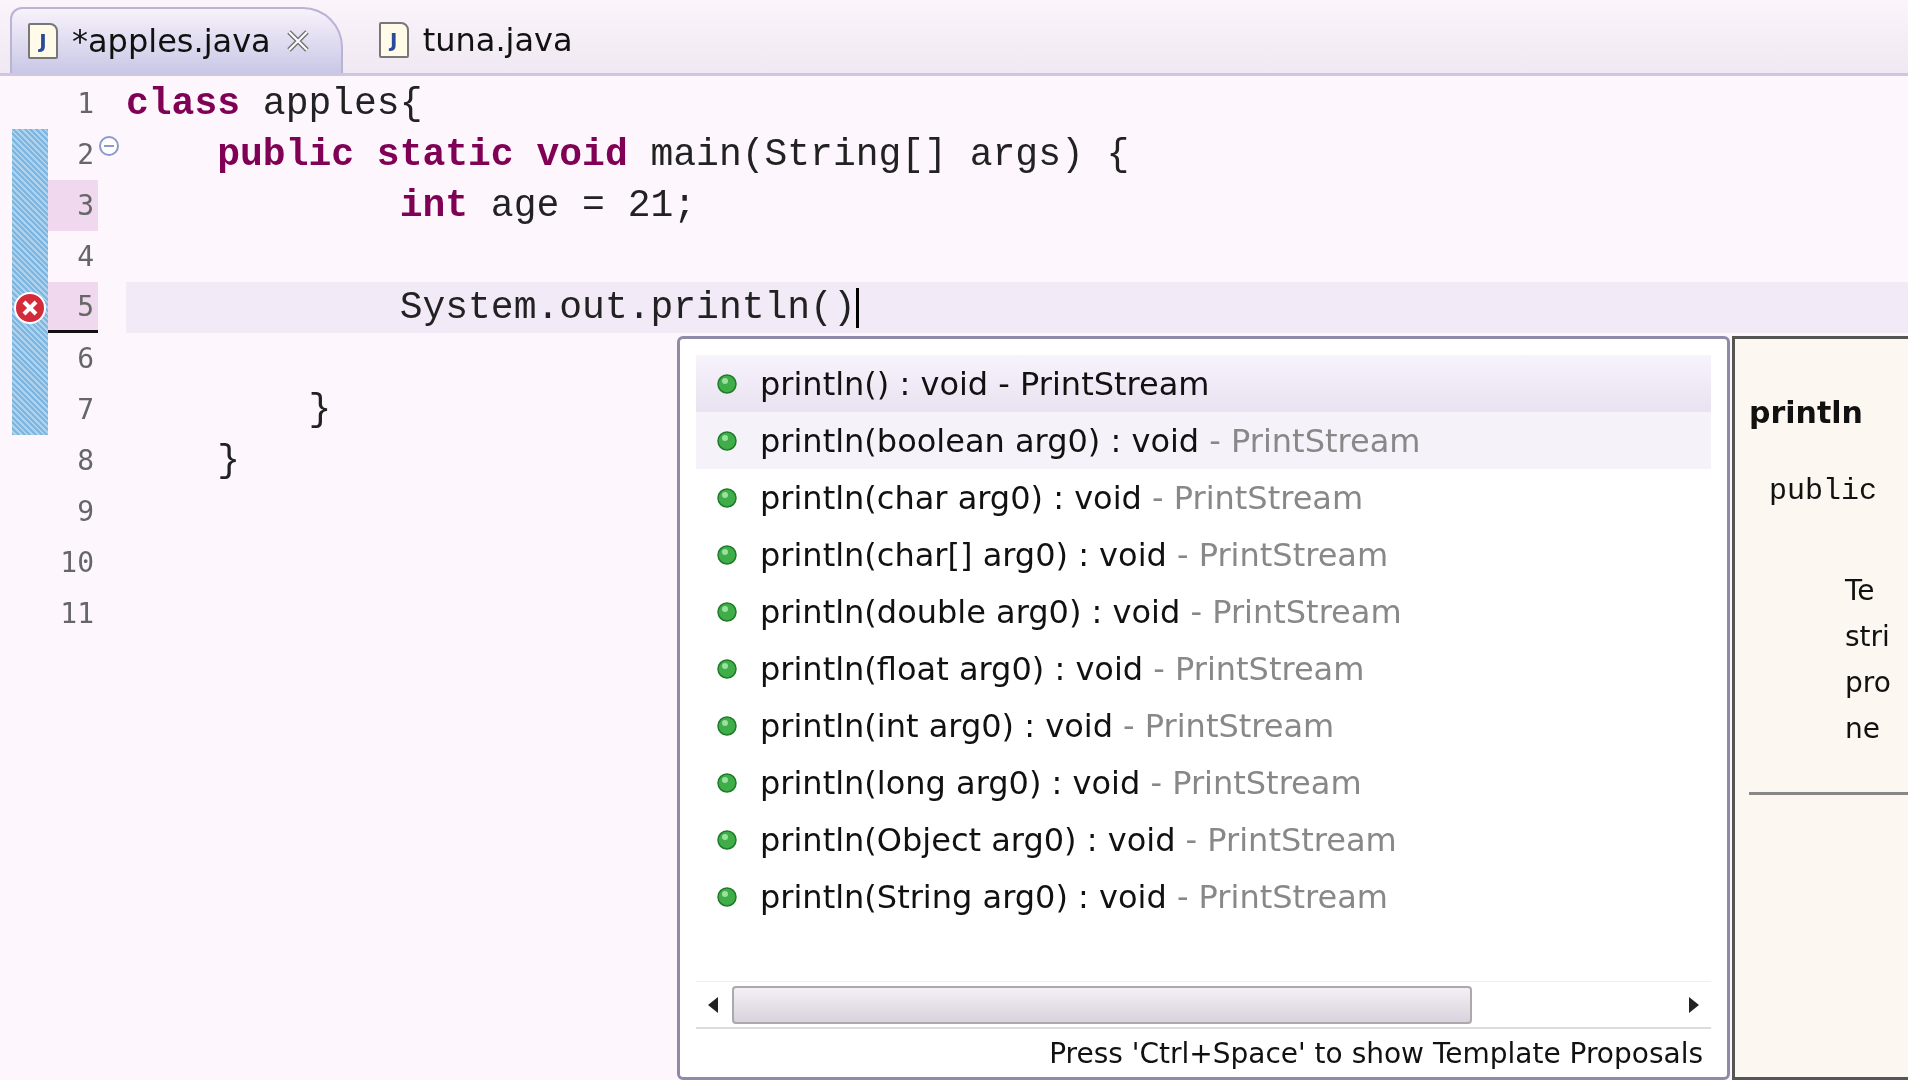 The image size is (1908, 1080). Describe the element at coordinates (77, 614) in the screenshot. I see `line-number: 11` at that location.